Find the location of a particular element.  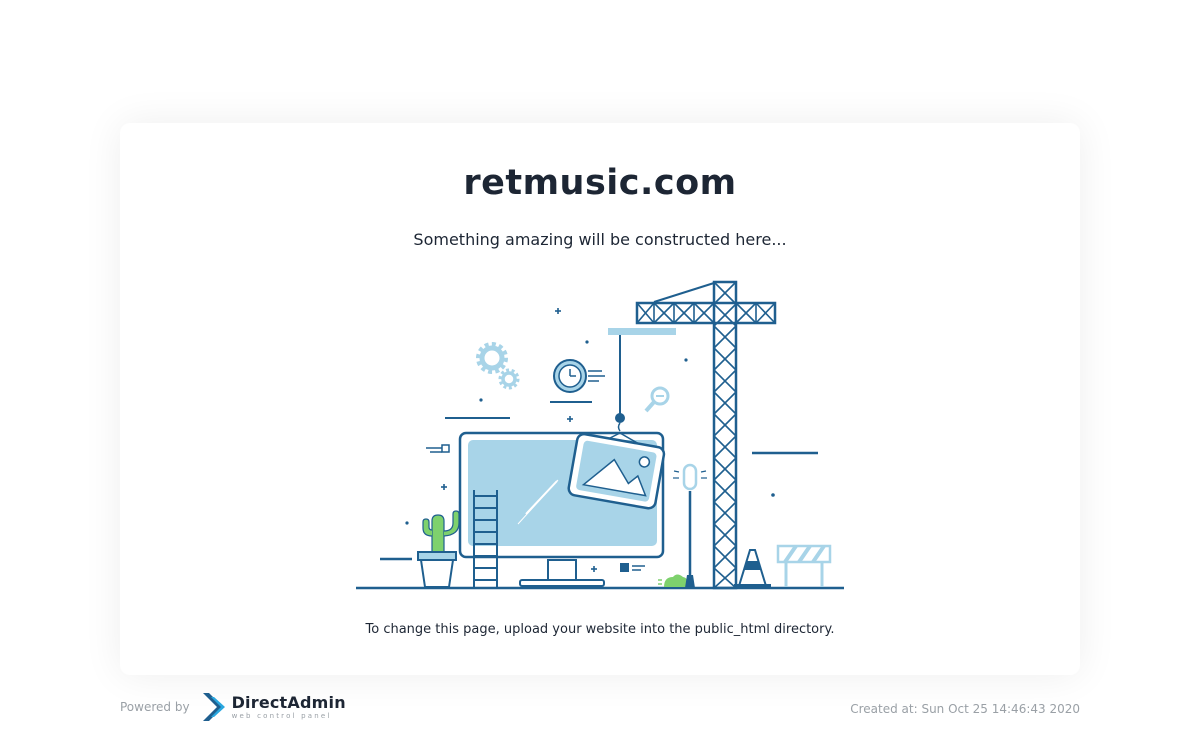

powered-by-label: Powered by is located at coordinates (155, 707).